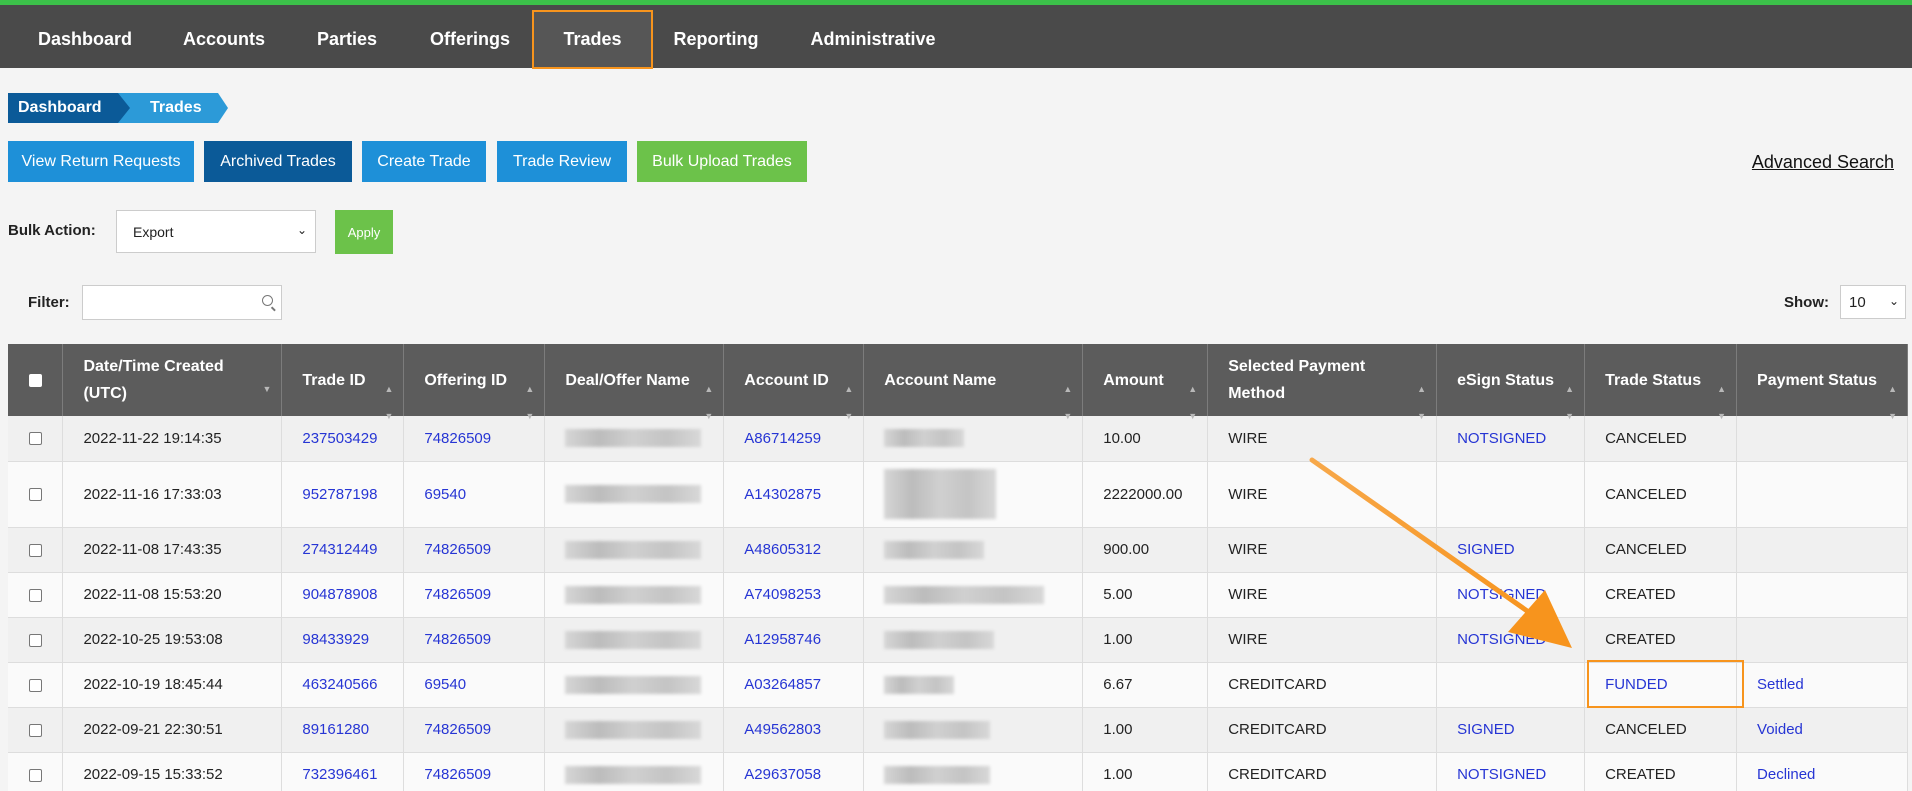 This screenshot has width=1912, height=791. Describe the element at coordinates (1822, 685) in the screenshot. I see `cell-payment-status: Settled` at that location.